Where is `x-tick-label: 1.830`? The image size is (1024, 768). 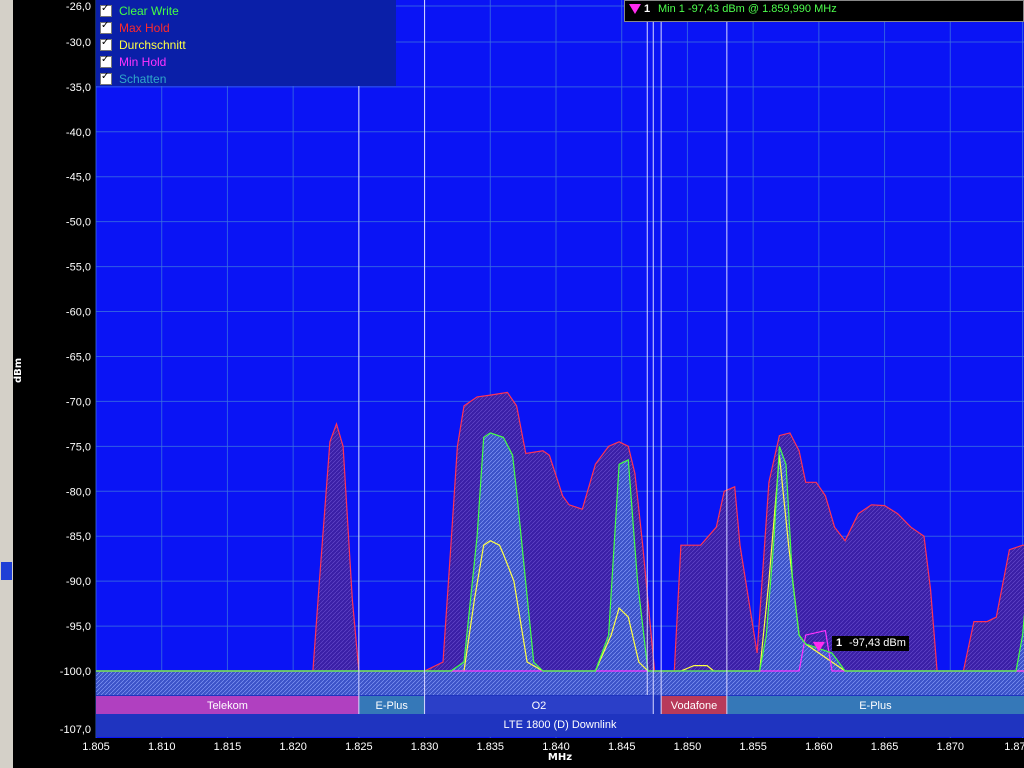 x-tick-label: 1.830 is located at coordinates (425, 747).